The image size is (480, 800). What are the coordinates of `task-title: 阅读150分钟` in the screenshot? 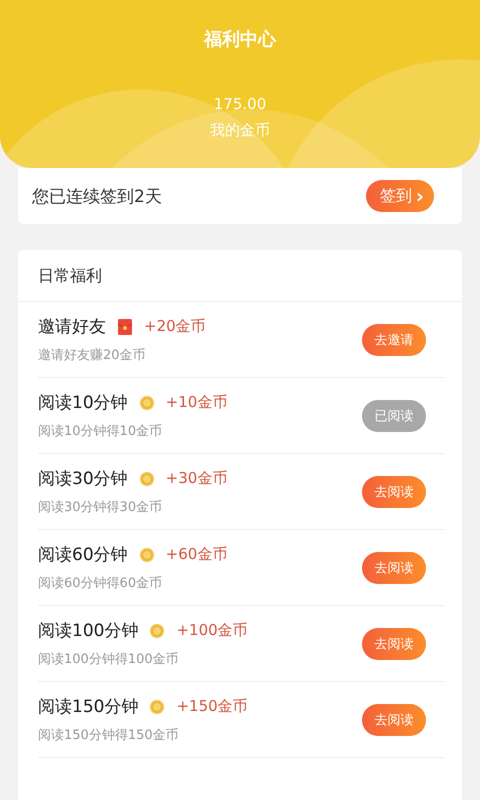 It's located at (88, 707).